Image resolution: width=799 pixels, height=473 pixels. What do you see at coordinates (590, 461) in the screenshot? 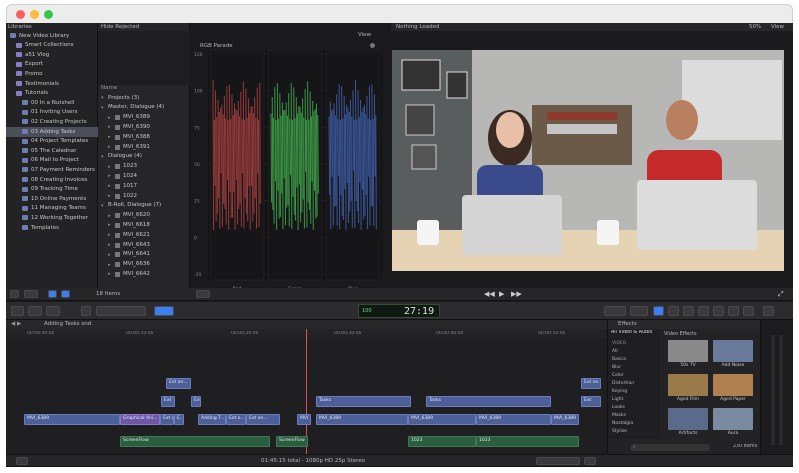
I see `clip-appearance-button` at bounding box center [590, 461].